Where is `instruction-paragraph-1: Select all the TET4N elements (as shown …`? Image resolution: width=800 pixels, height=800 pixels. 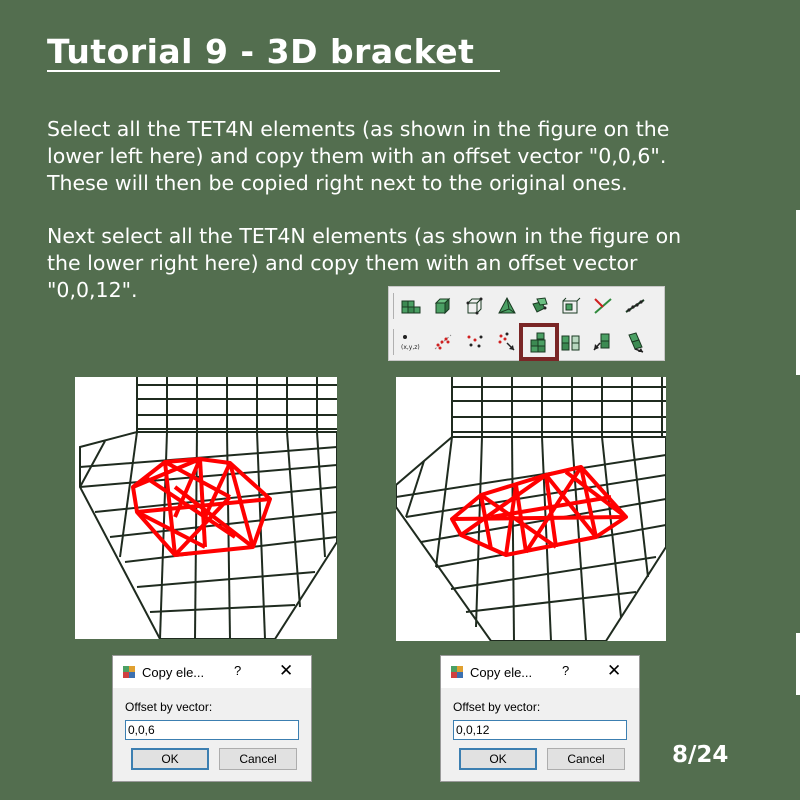 instruction-paragraph-1: Select all the TET4N elements (as shown … is located at coordinates (358, 156).